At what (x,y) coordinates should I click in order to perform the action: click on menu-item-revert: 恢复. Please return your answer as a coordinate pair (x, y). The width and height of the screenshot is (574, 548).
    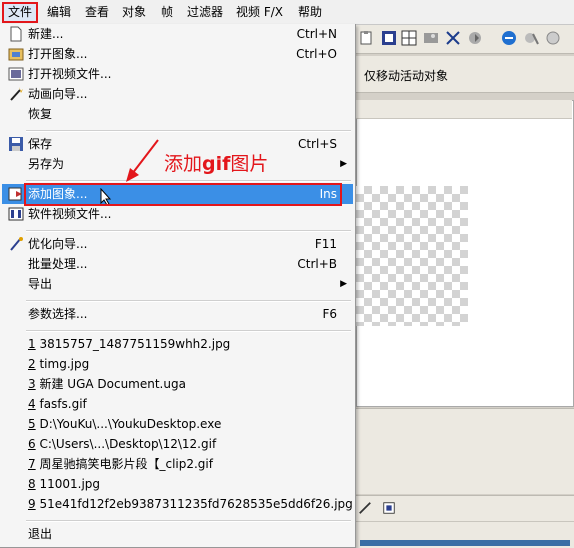
    Looking at the image, I should click on (177, 114).